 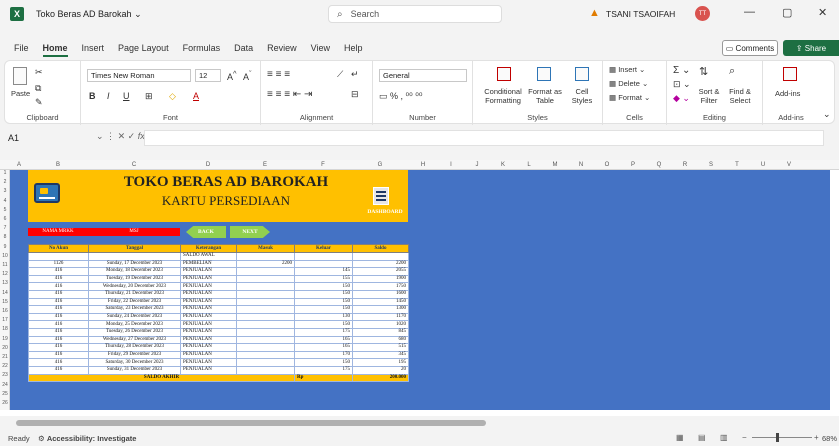 What do you see at coordinates (134, 332) in the screenshot?
I see `cell-tanggal: Tuesday, 26 December 2023` at bounding box center [134, 332].